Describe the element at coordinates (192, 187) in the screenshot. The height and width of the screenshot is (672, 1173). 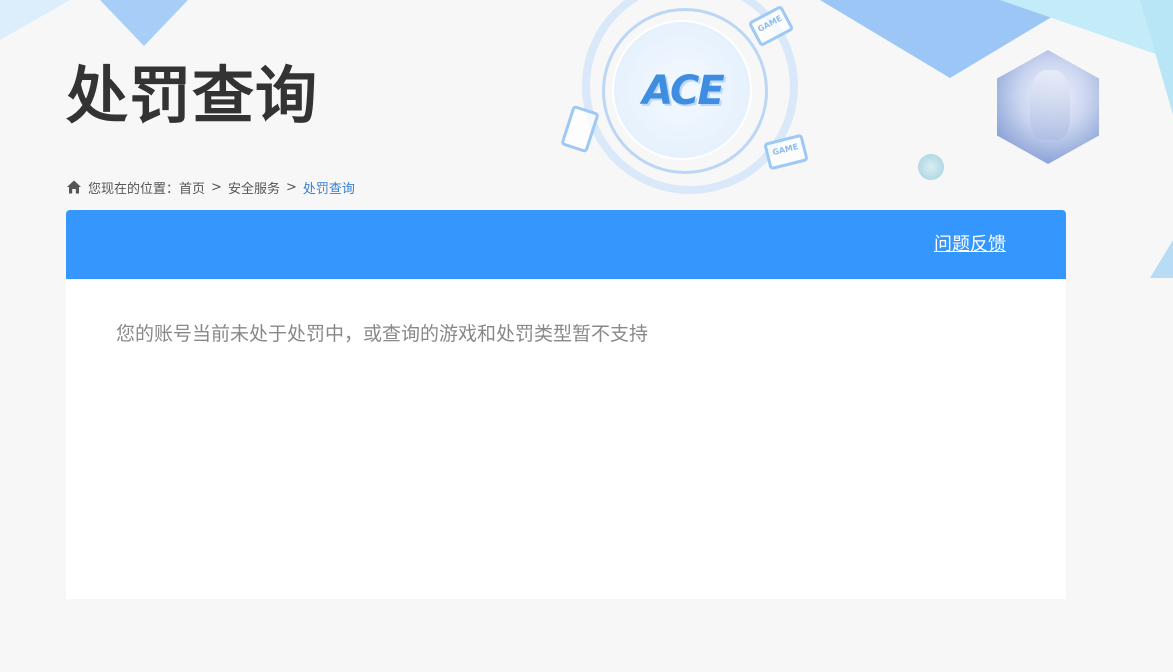
I see `breadcrumb-home-link: 首页` at that location.